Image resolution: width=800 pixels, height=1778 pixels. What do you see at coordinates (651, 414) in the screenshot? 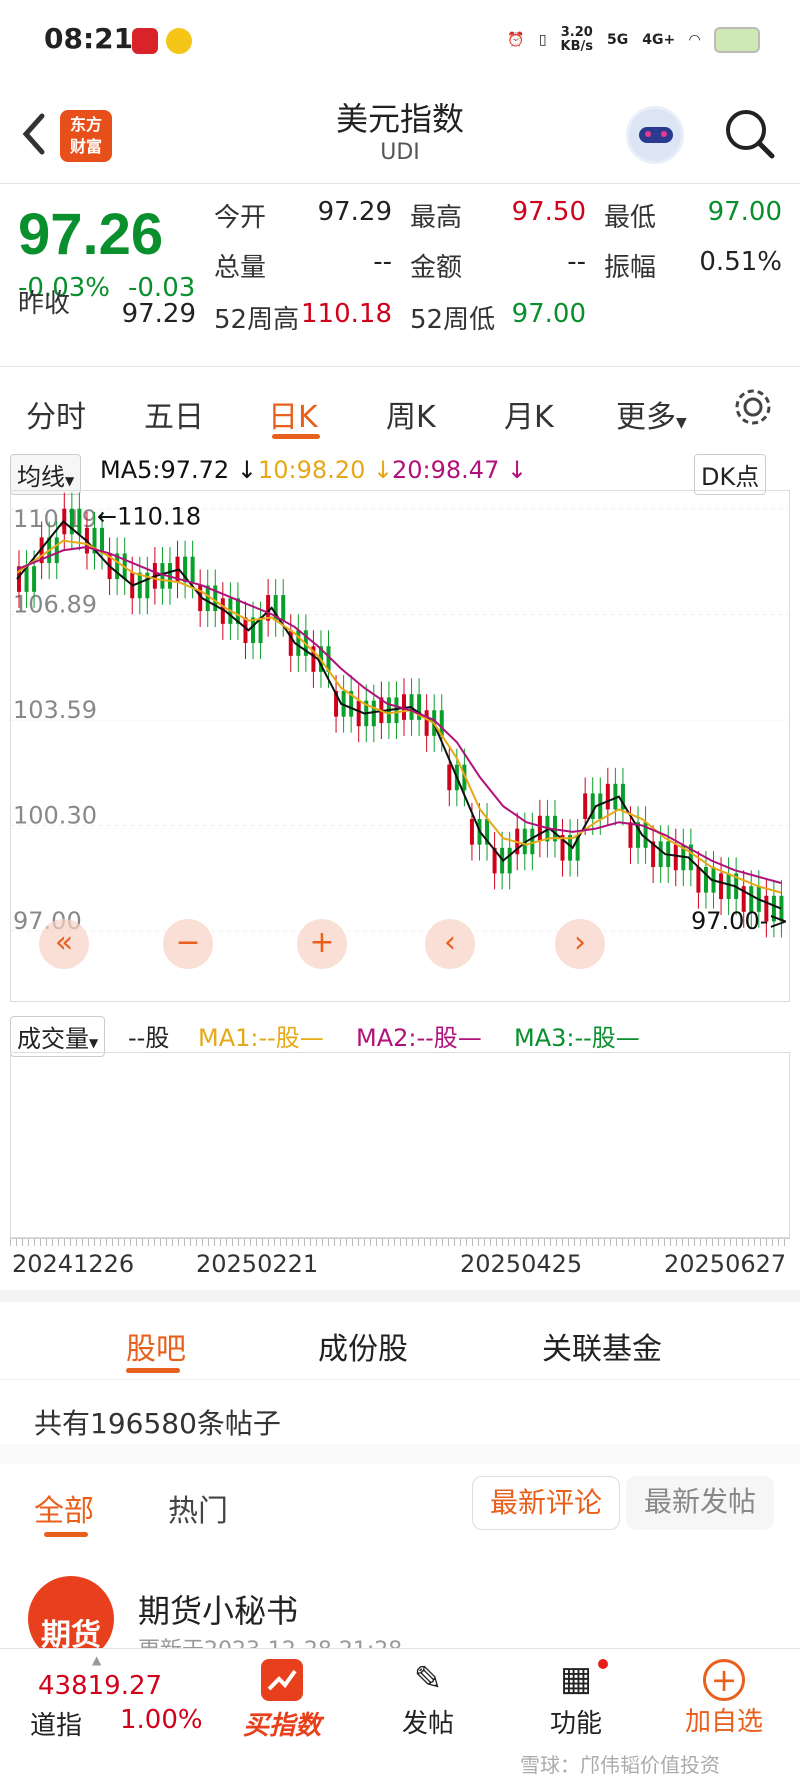
I see `tab-more: 更多▼` at bounding box center [651, 414].